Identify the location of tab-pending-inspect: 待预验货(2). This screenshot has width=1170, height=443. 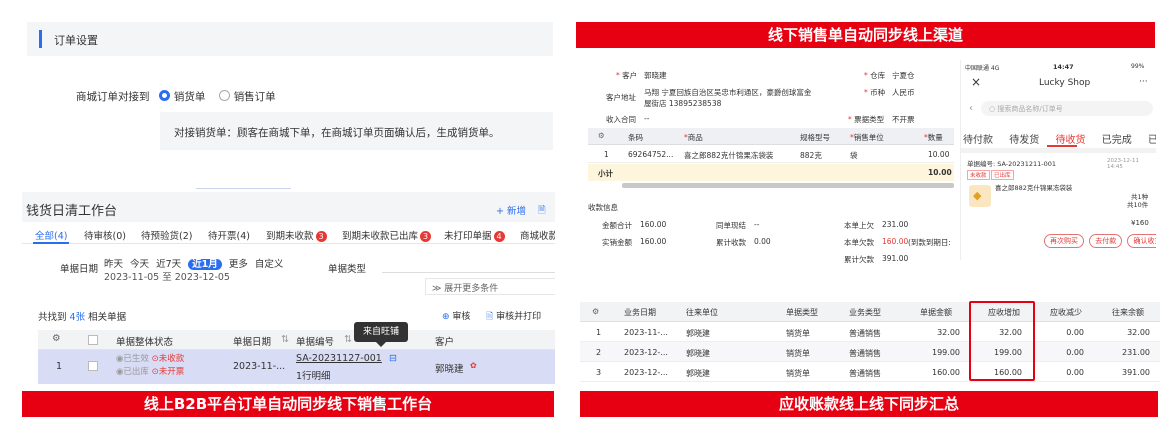
(166, 235).